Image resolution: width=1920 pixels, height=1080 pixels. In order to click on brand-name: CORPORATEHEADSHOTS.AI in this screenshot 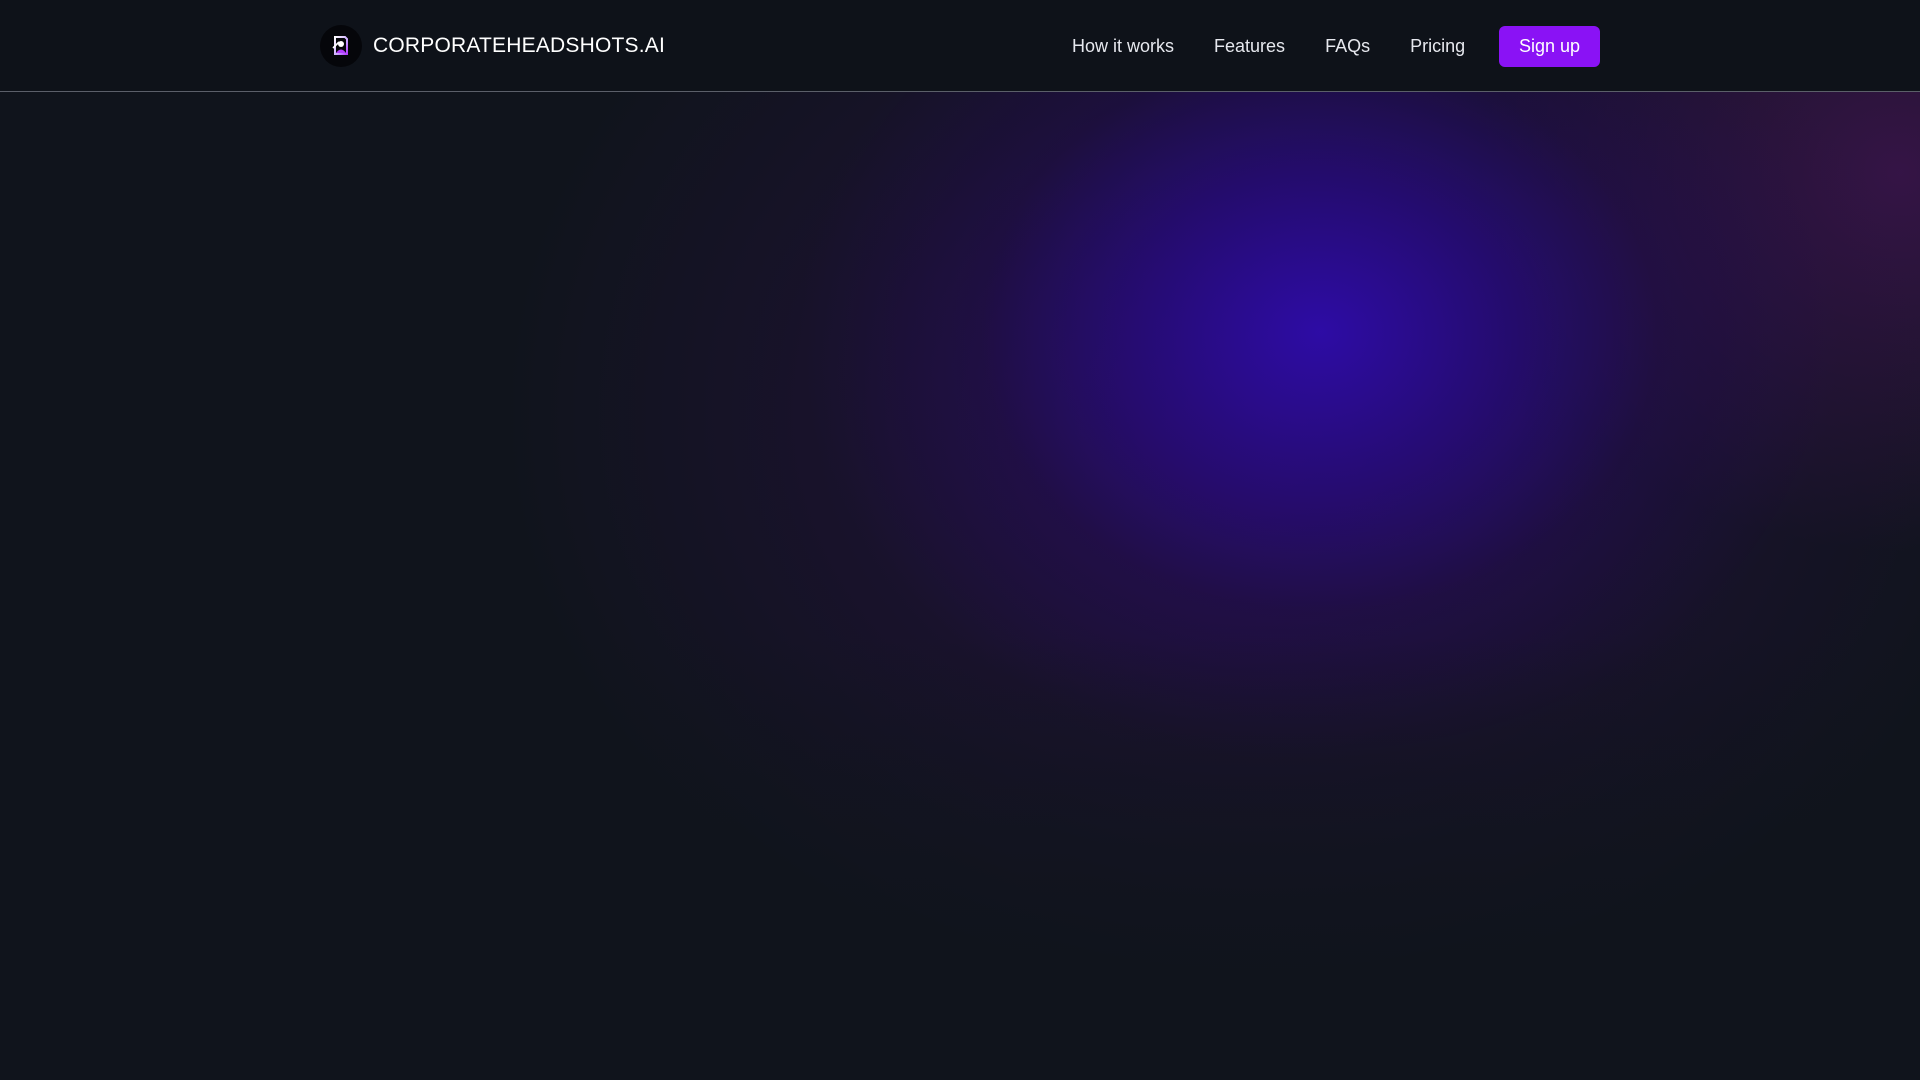, I will do `click(519, 45)`.